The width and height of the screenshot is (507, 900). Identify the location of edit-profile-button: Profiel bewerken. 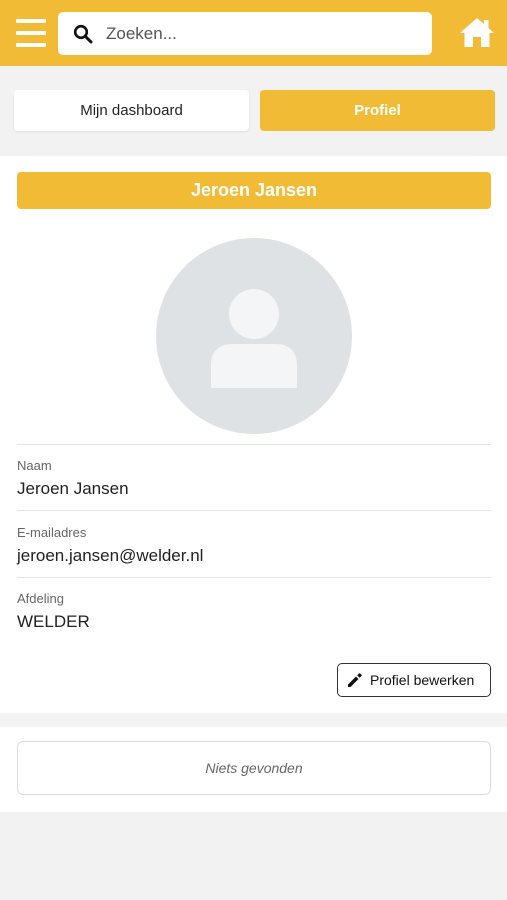
(414, 680).